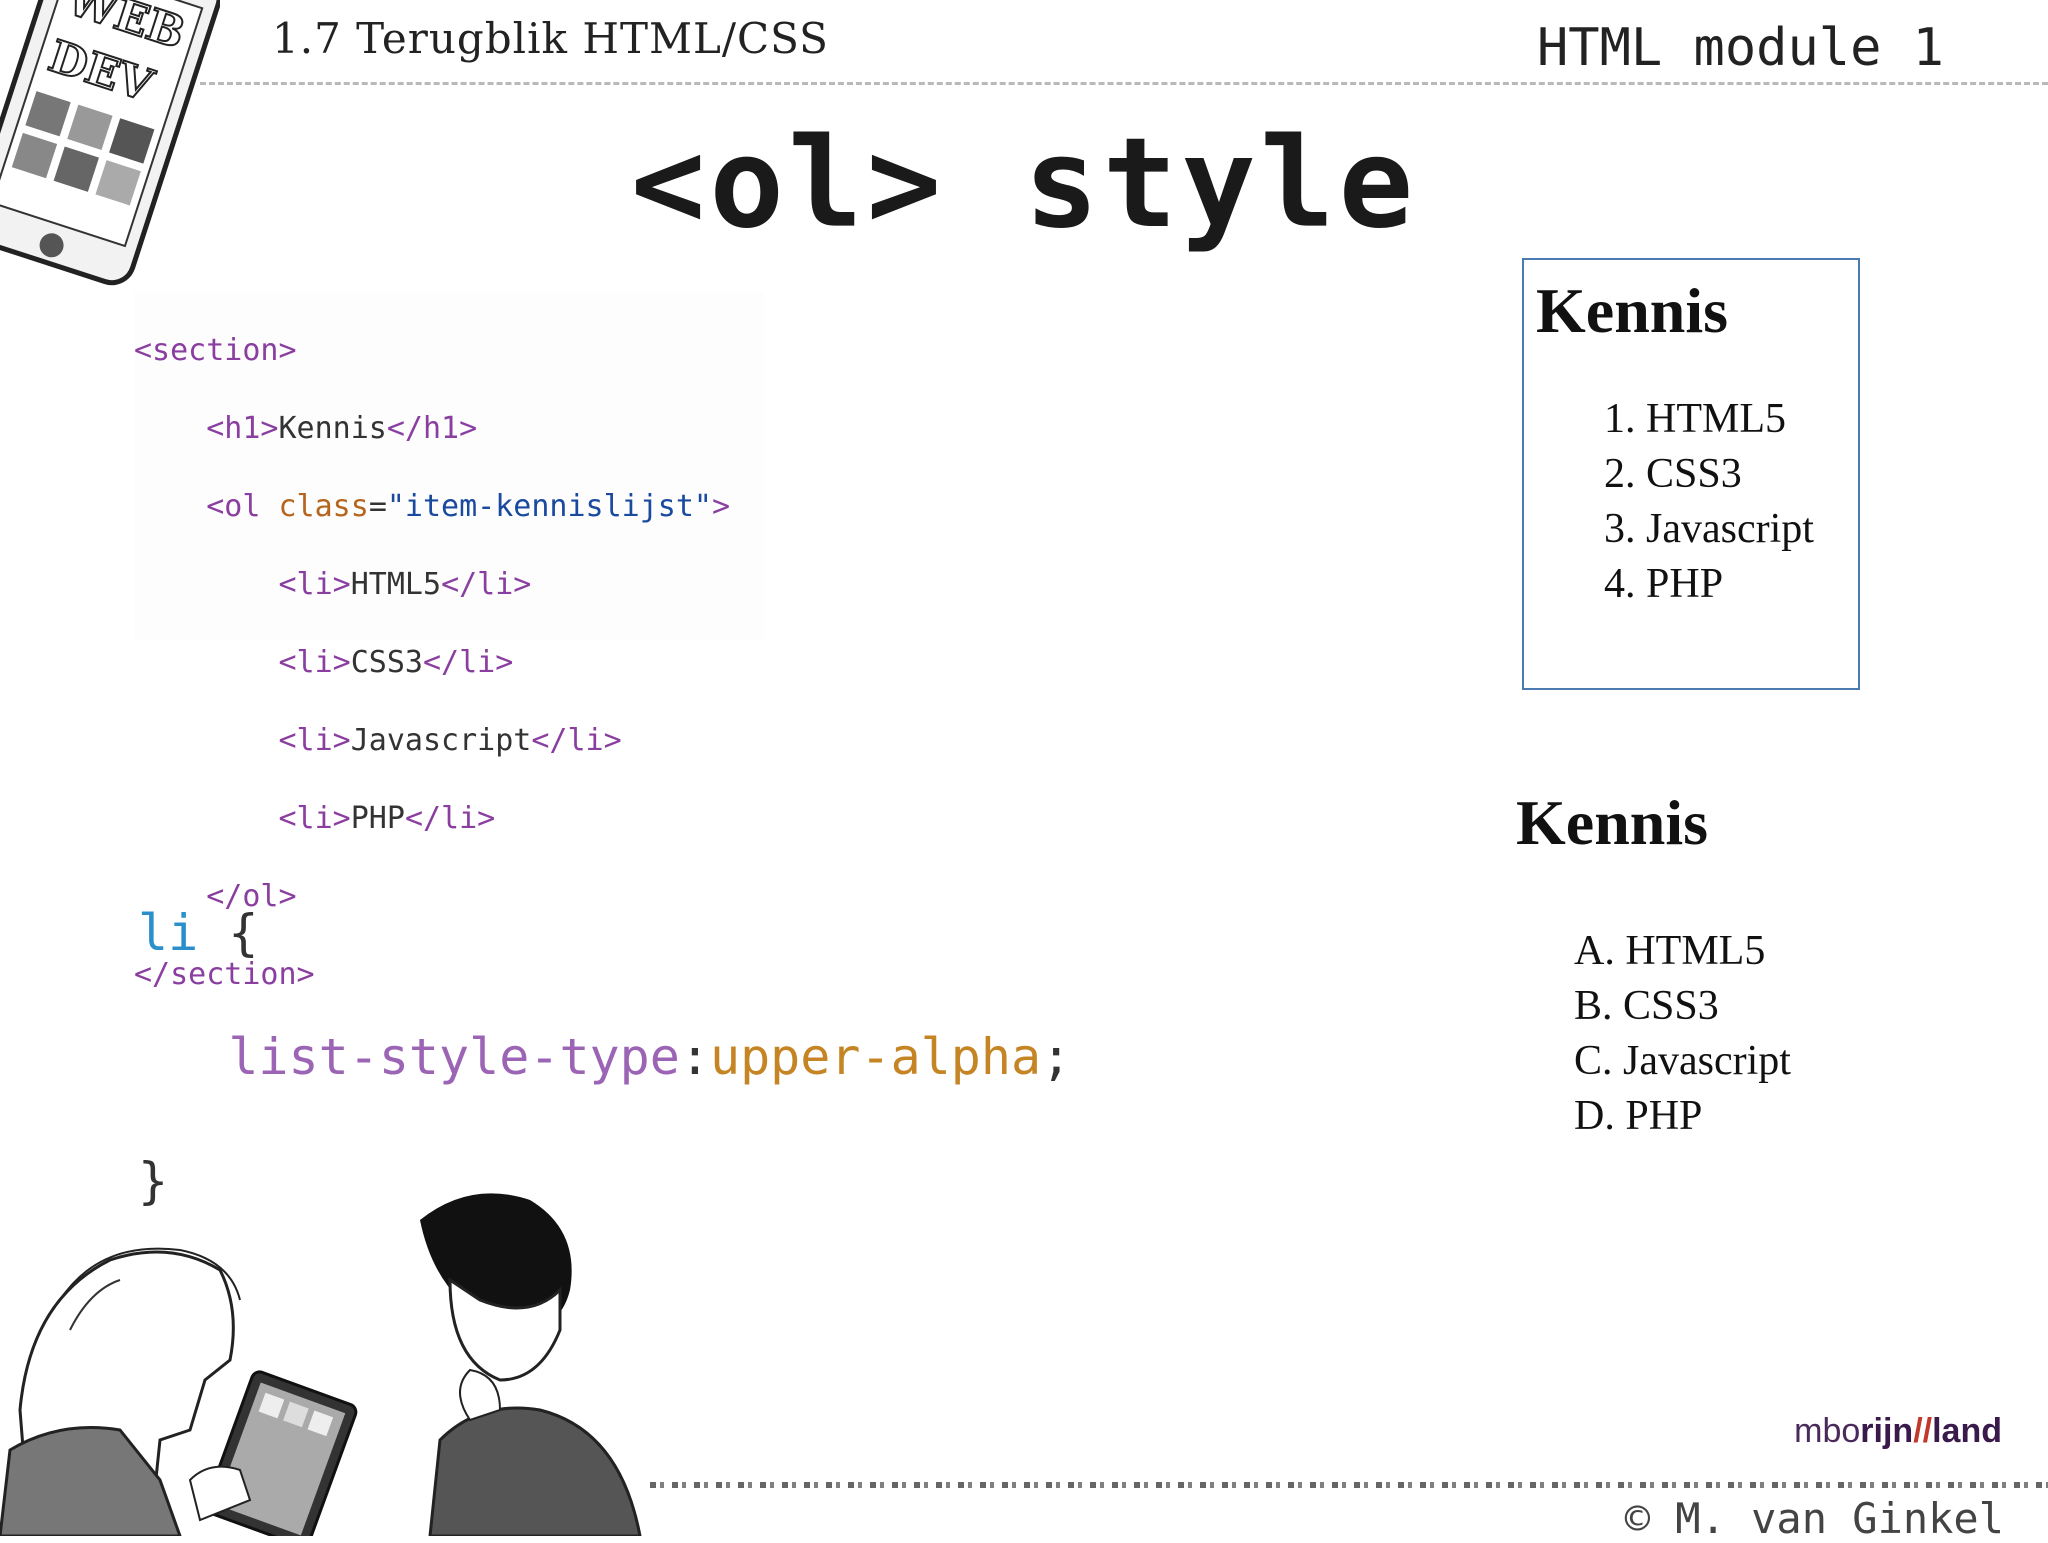 The width and height of the screenshot is (2048, 1543). I want to click on bottom-divider, so click(1349, 1485).